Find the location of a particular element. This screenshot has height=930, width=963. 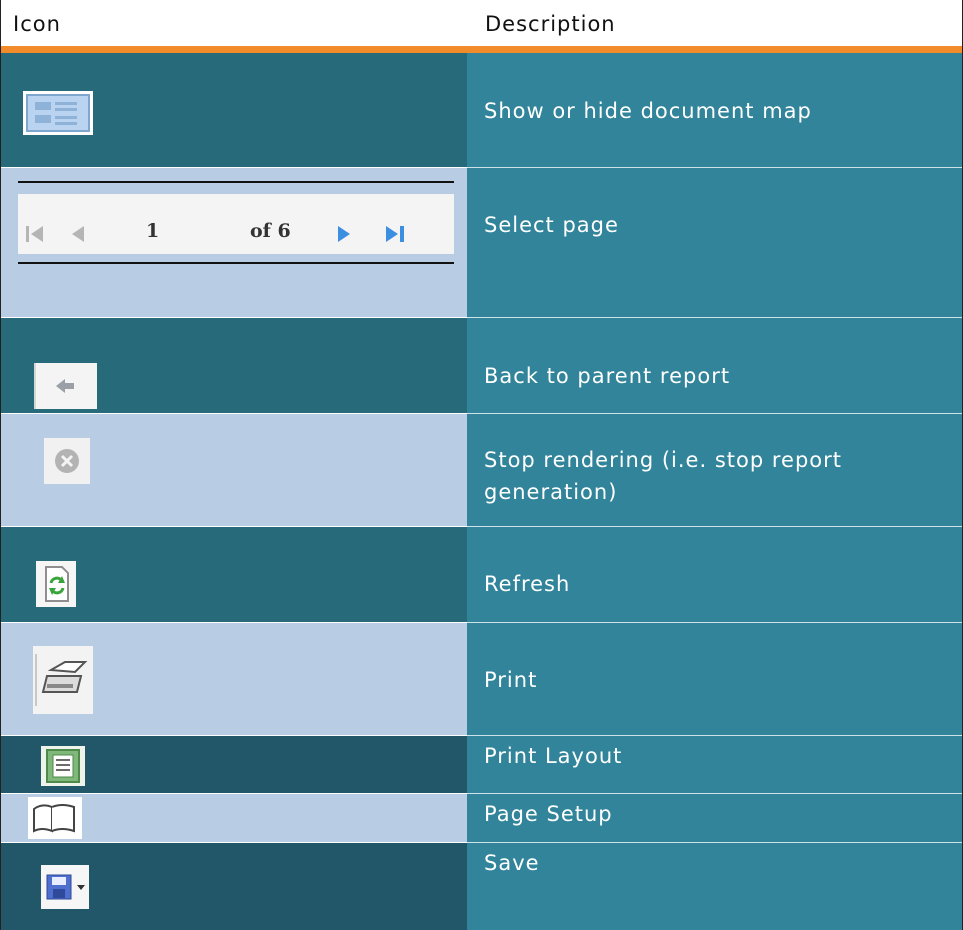

description-text: Refresh is located at coordinates (527, 584).